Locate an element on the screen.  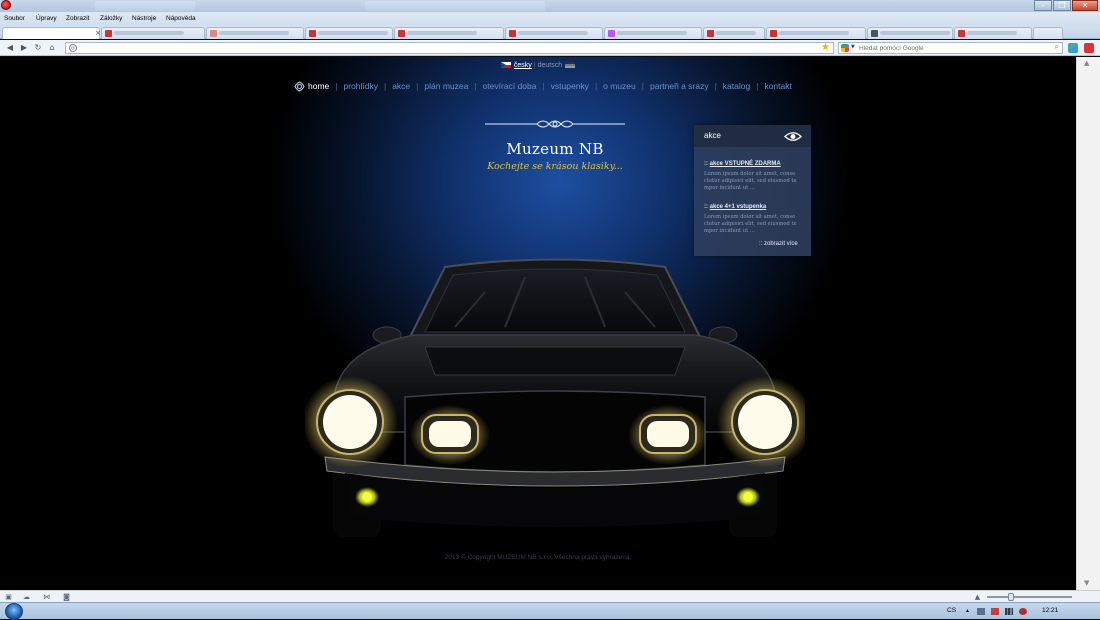
nav-oteviraci-doba: otevírací doba is located at coordinates (510, 86).